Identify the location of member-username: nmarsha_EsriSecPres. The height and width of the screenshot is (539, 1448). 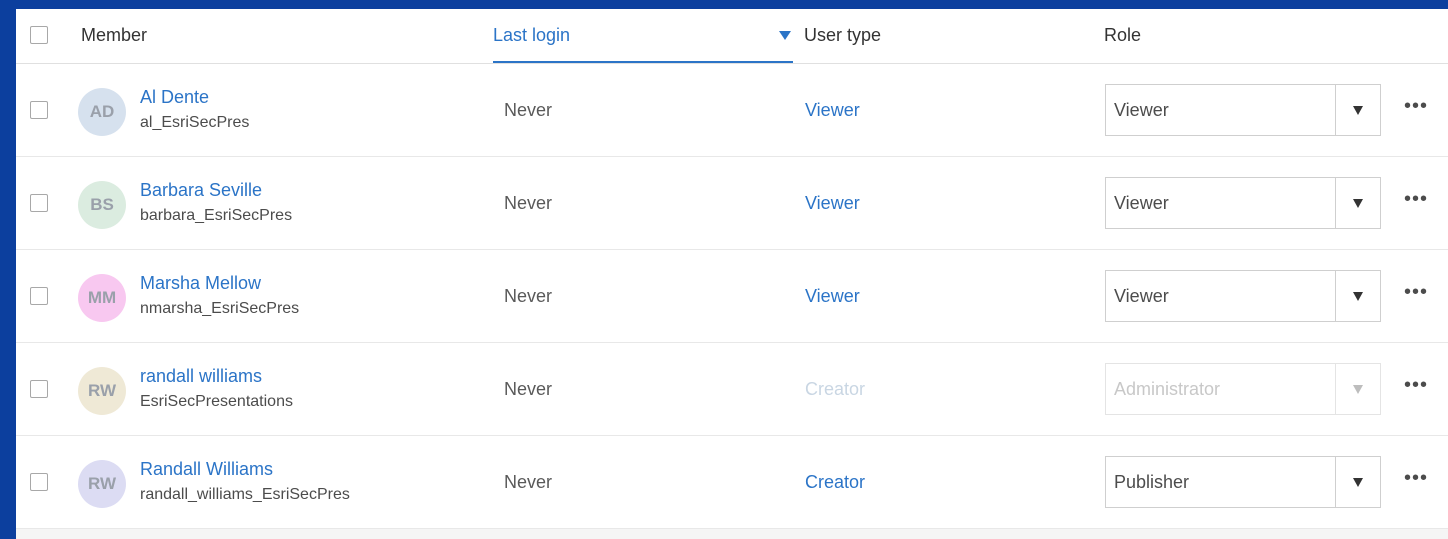
(220, 308).